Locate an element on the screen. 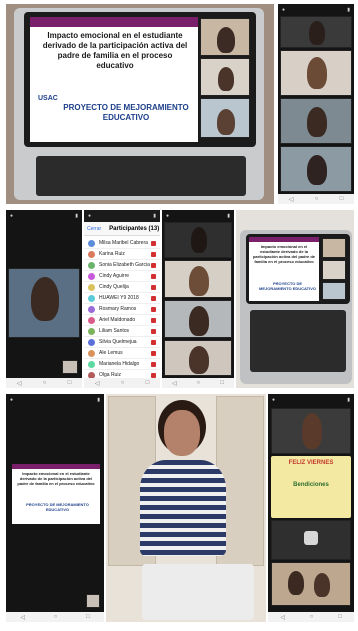 This screenshot has width=358, height=631. slide-subtitle: PROYECTO DE MEJORAMIENTO EDUCATIVO is located at coordinates (57, 507).